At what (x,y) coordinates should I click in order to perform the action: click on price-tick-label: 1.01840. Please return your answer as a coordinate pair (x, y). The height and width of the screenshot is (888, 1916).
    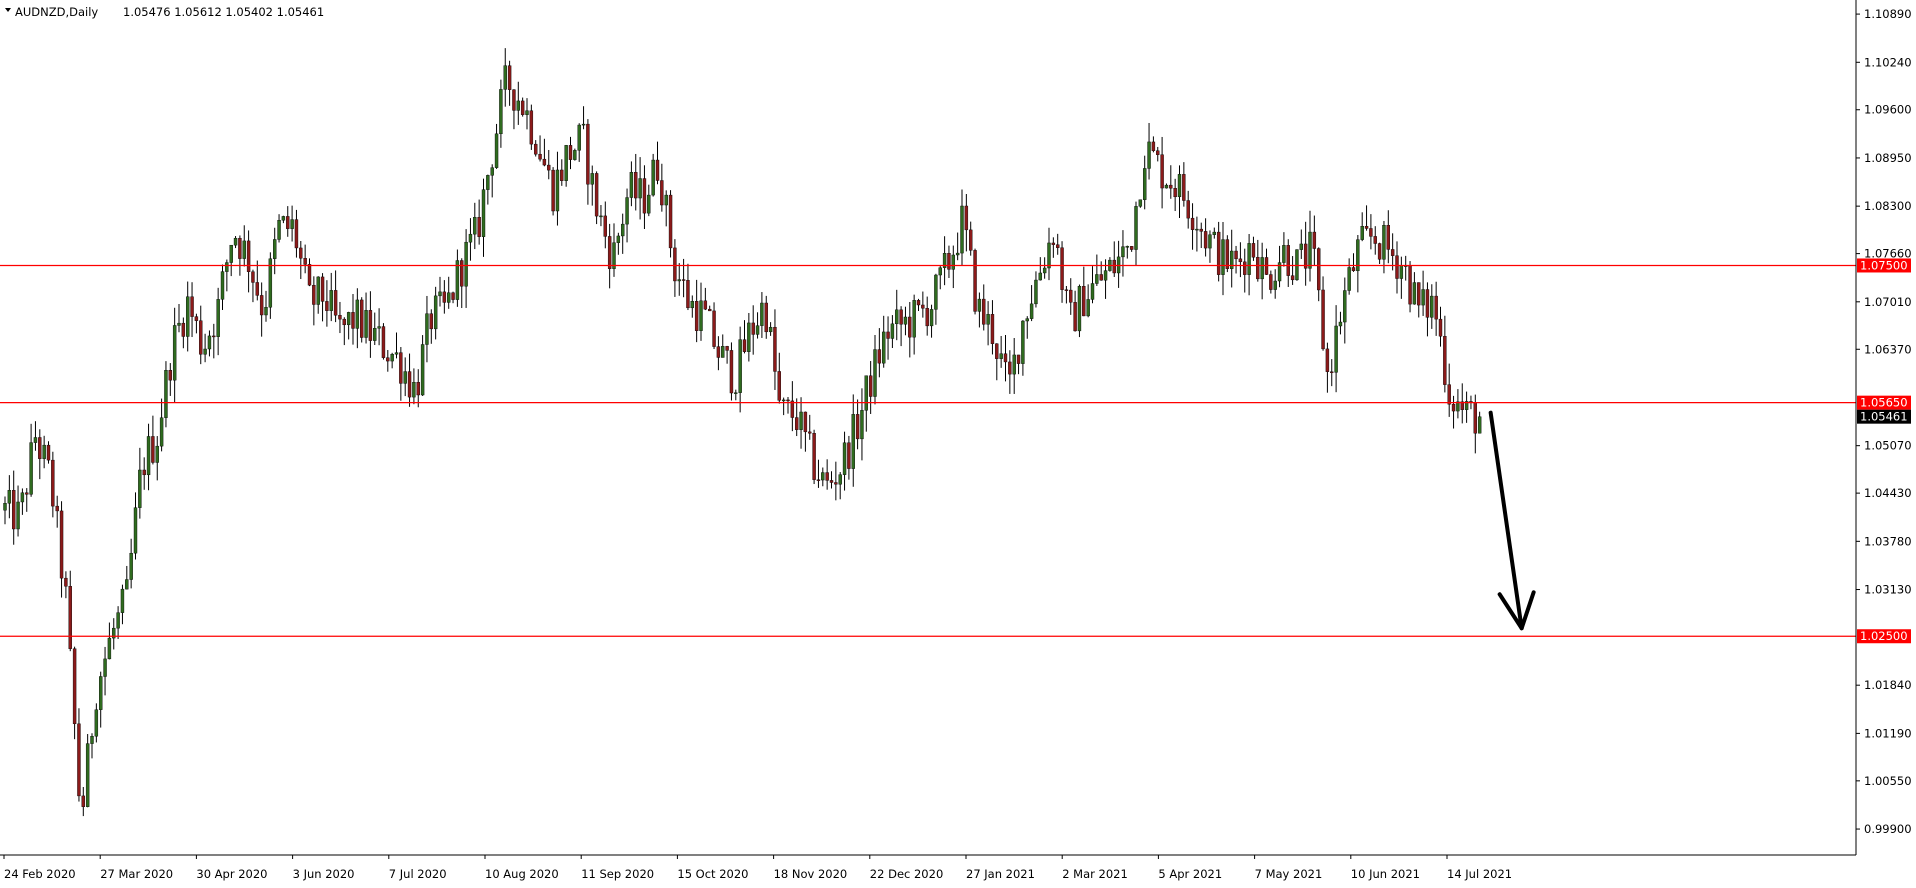
    Looking at the image, I should click on (1888, 685).